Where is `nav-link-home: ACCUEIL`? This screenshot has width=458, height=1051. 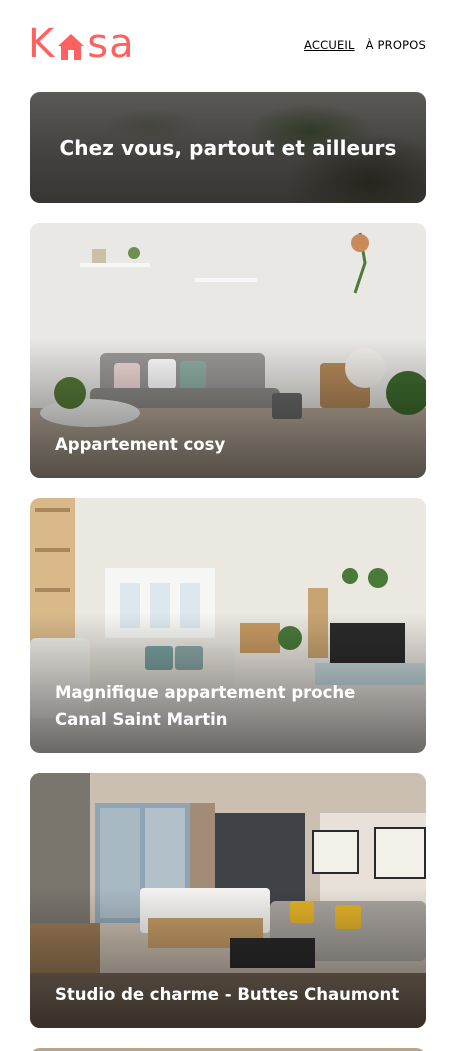 nav-link-home: ACCUEIL is located at coordinates (329, 45).